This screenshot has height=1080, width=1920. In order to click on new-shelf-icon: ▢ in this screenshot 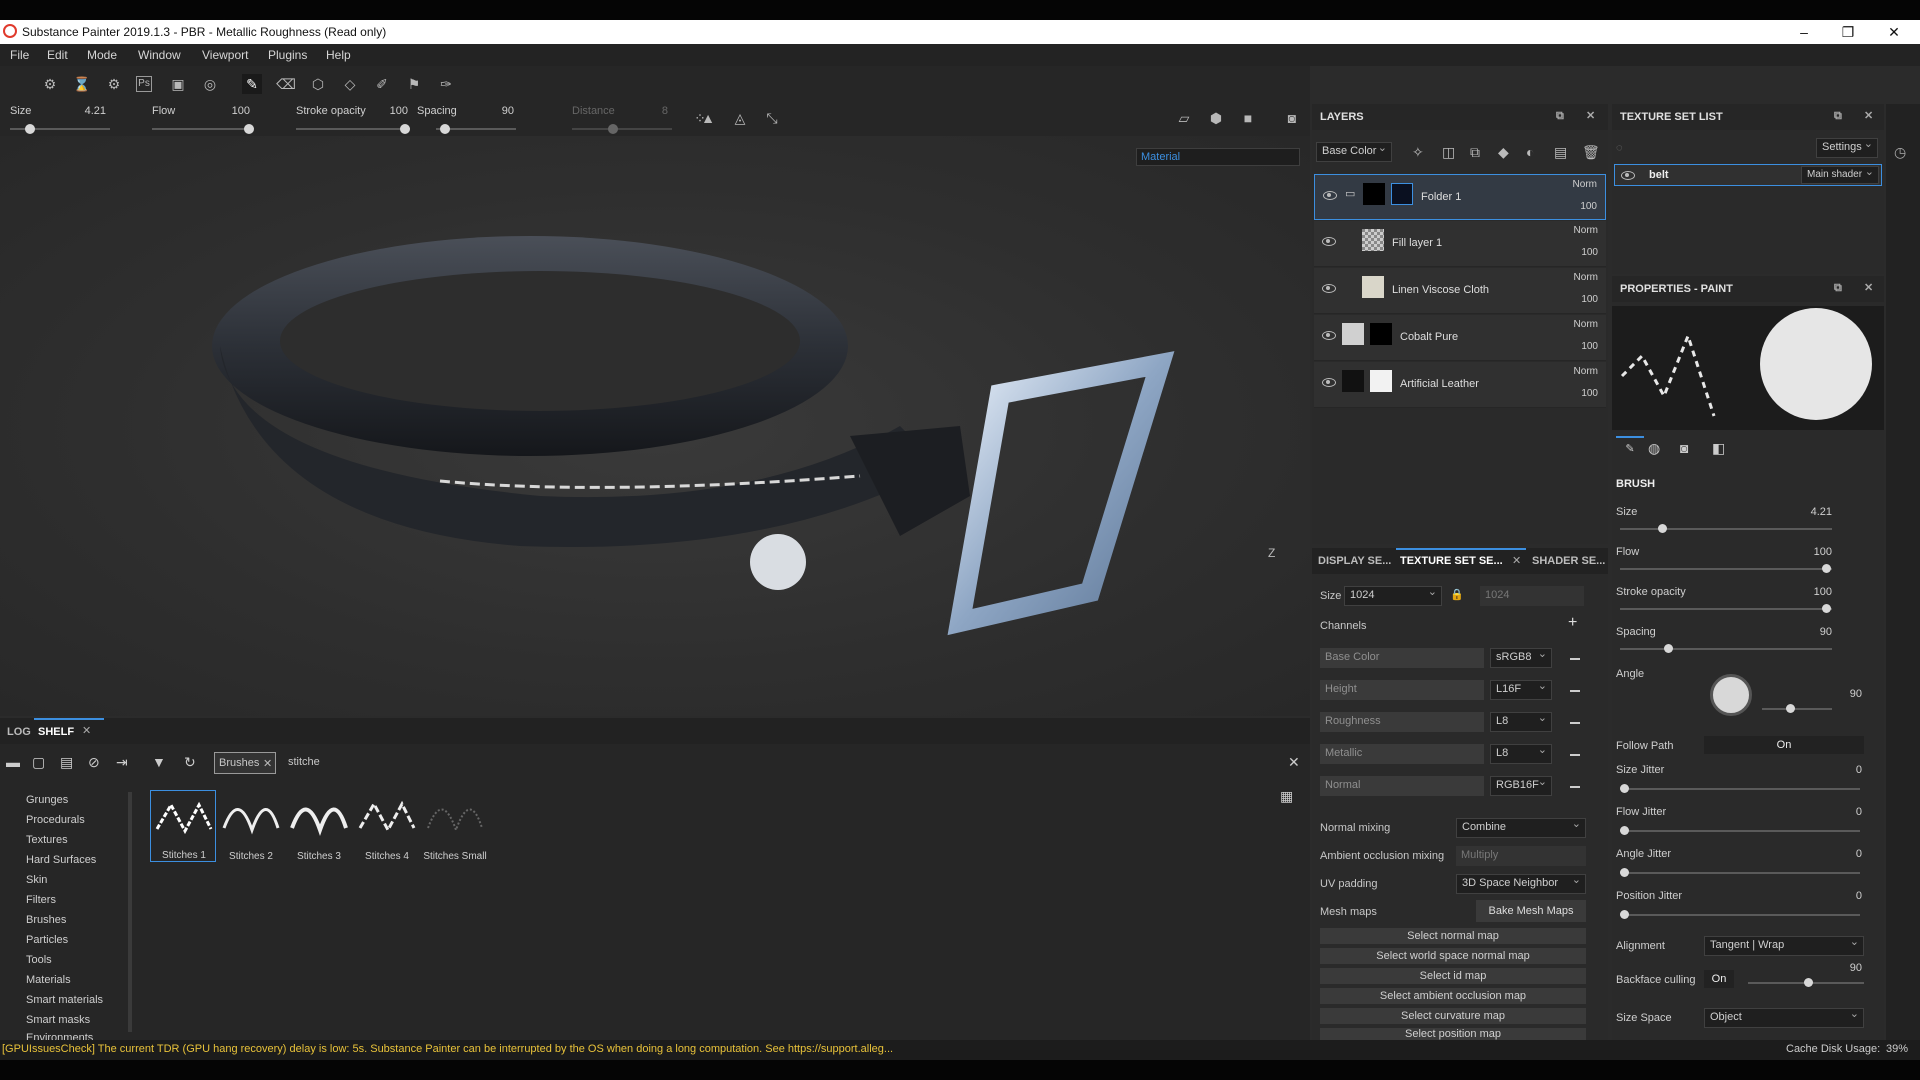, I will do `click(38, 762)`.